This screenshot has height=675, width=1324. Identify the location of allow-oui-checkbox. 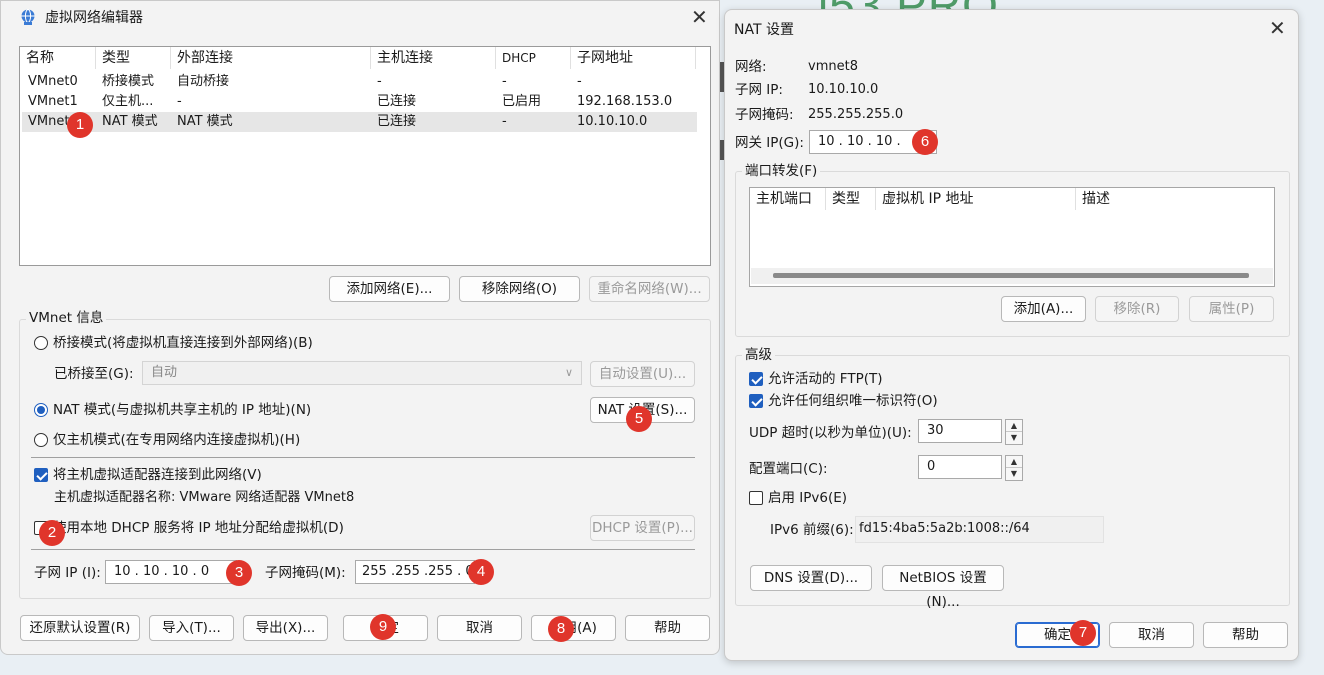
(756, 401).